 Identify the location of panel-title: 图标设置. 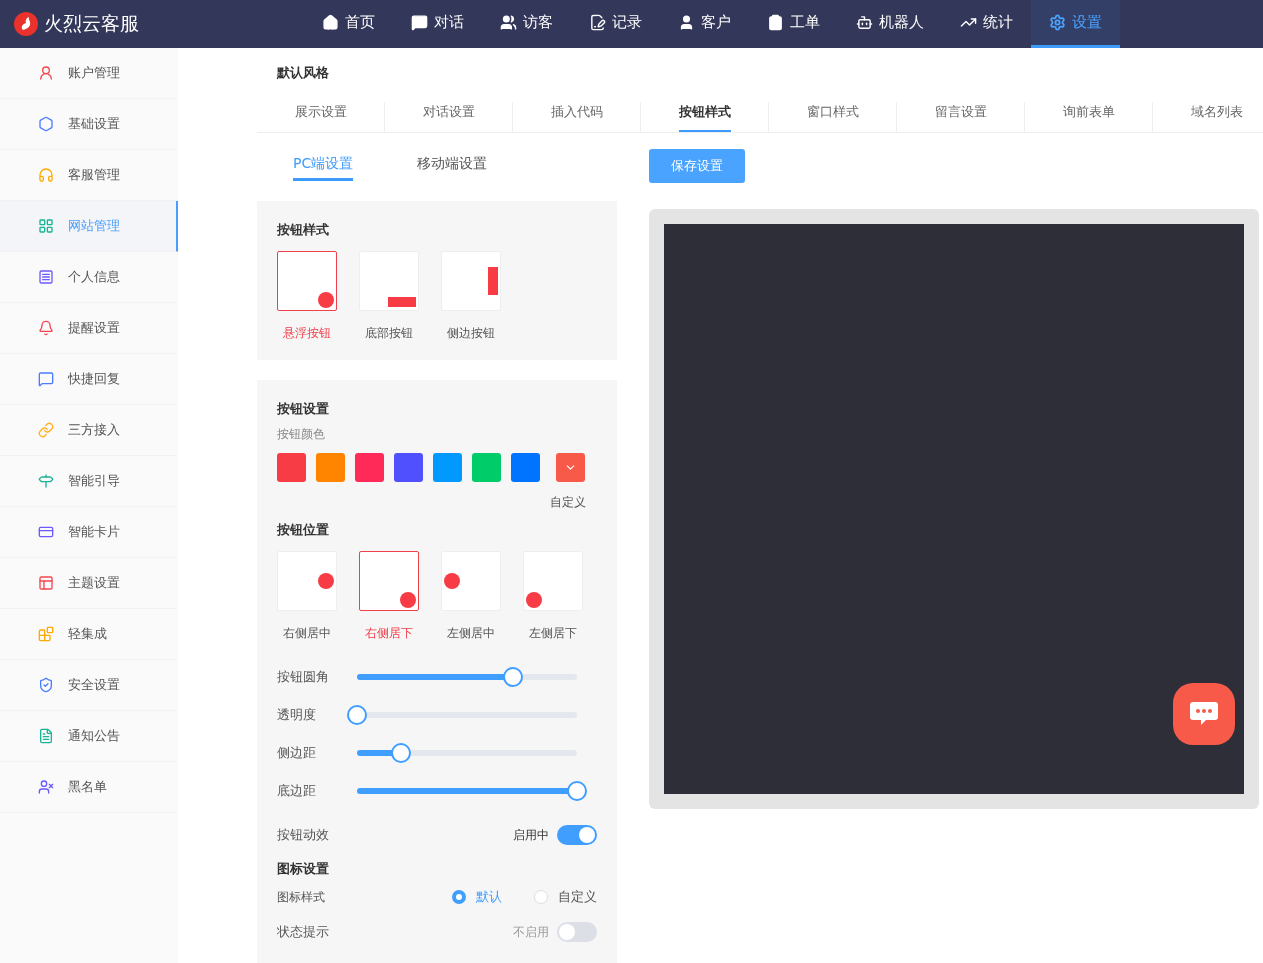
(303, 869).